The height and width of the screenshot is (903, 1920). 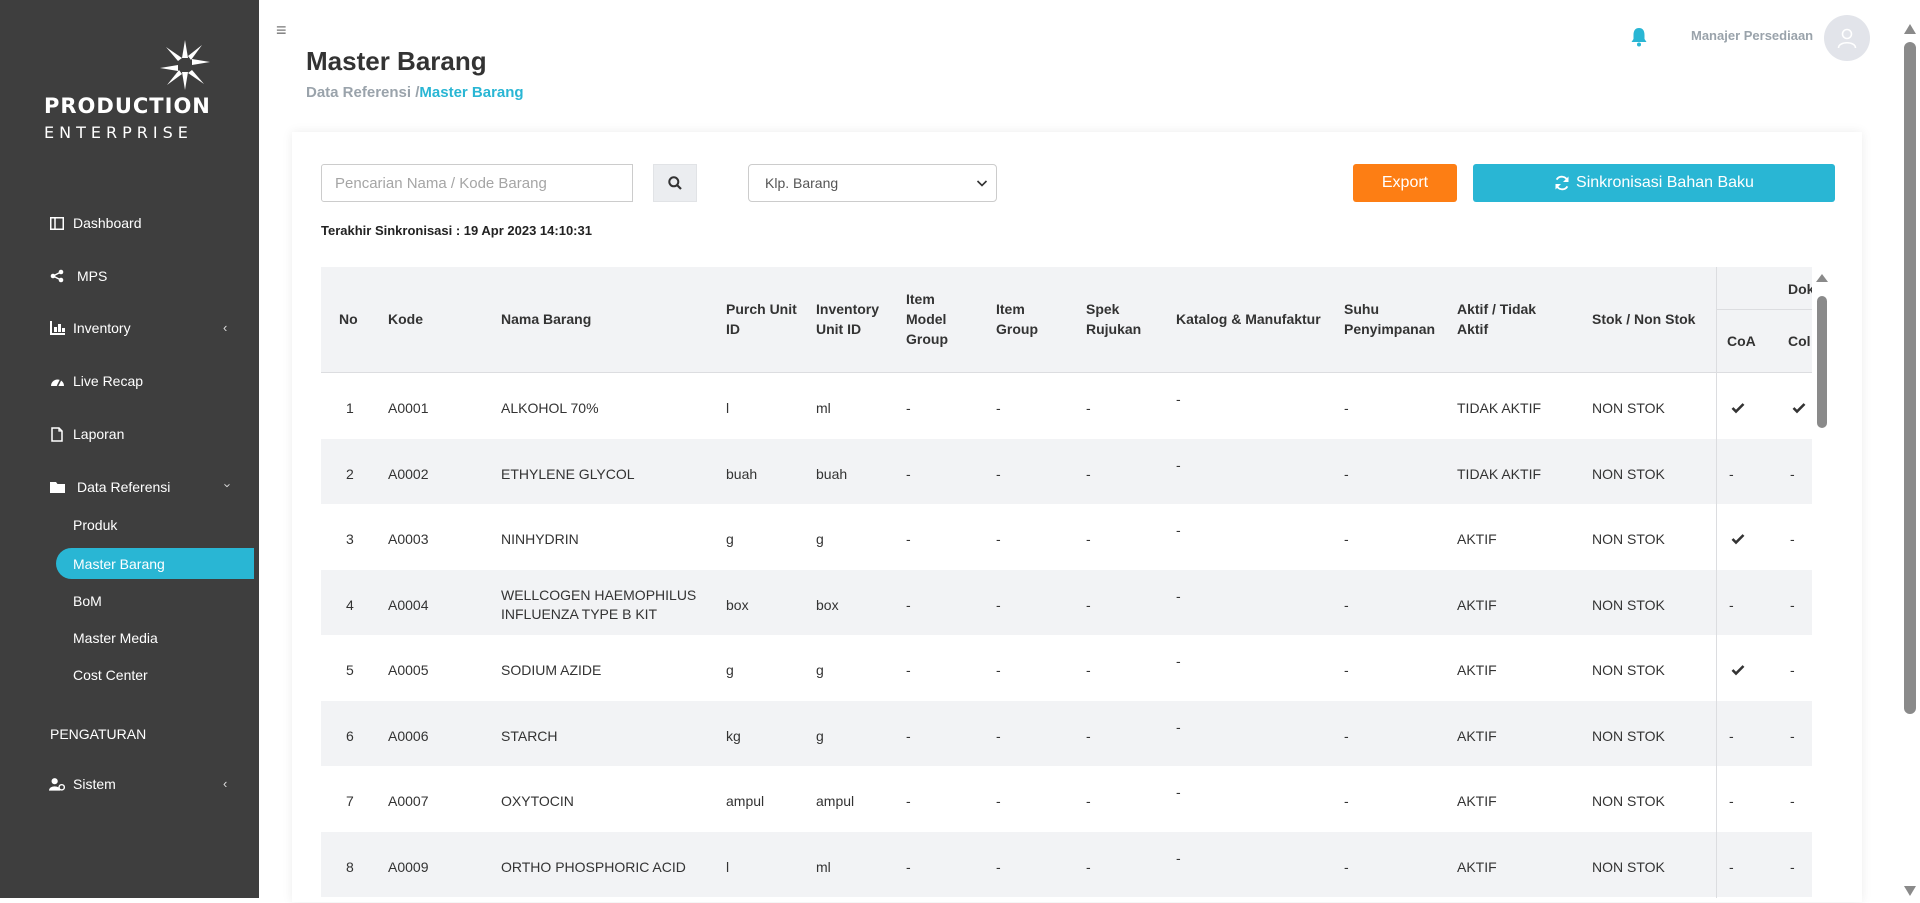 What do you see at coordinates (1066, 536) in the screenshot?
I see `table-row: 3 A0003 g g - - - - AKTIF NON STOK NINHYDRIN - -` at bounding box center [1066, 536].